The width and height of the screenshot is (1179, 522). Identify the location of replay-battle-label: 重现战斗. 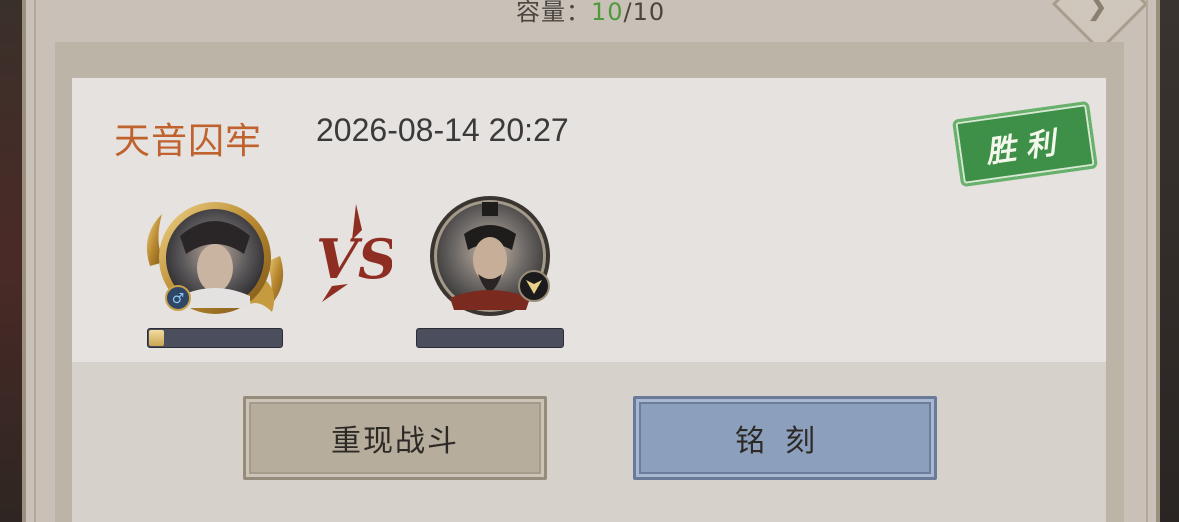
(395, 441).